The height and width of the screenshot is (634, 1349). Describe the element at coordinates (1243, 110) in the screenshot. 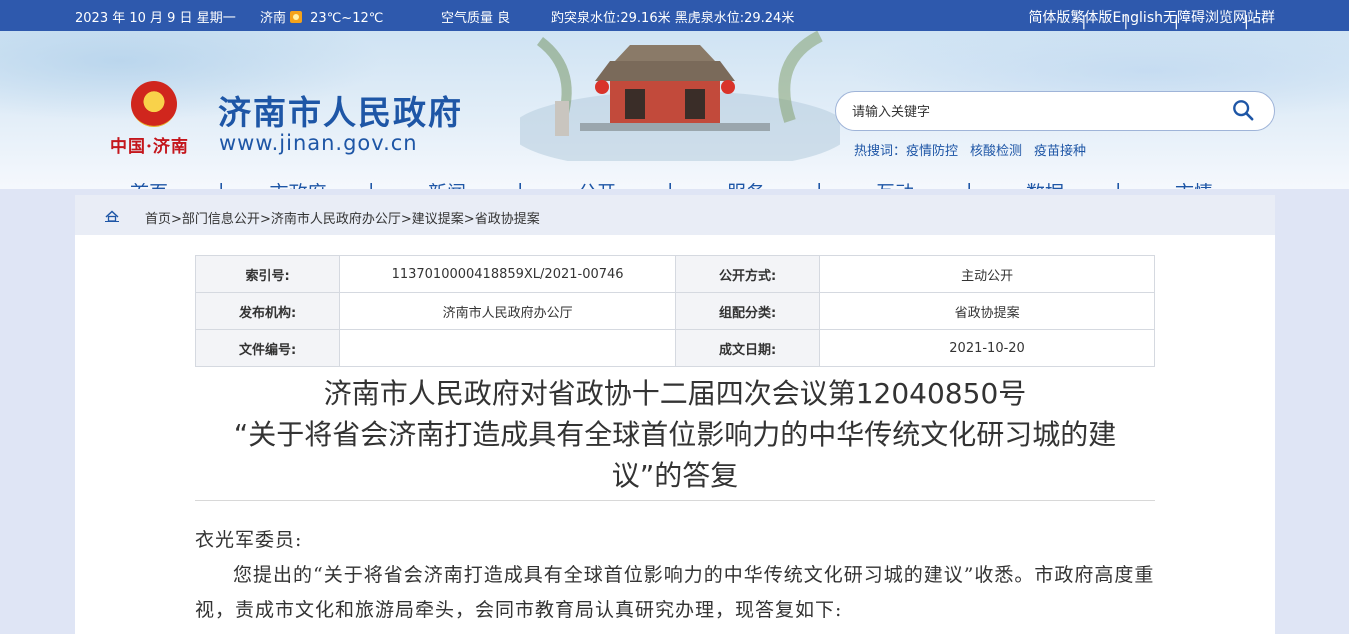

I see `search-icon` at that location.